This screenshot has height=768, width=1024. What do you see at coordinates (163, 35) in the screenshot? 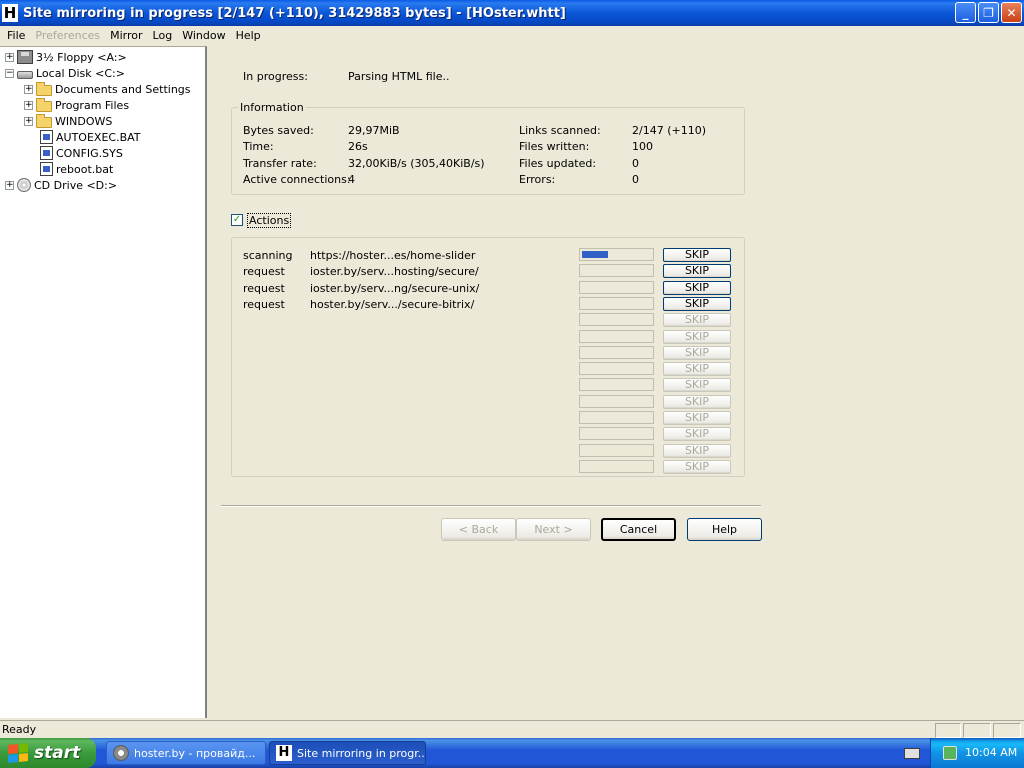
I see `menu-log: Log` at bounding box center [163, 35].